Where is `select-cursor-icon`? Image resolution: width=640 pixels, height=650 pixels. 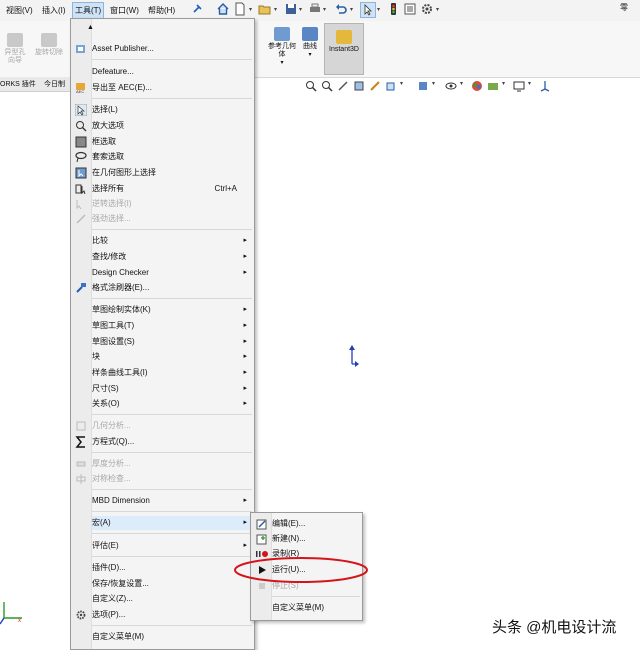
select-cursor-icon is located at coordinates (368, 10).